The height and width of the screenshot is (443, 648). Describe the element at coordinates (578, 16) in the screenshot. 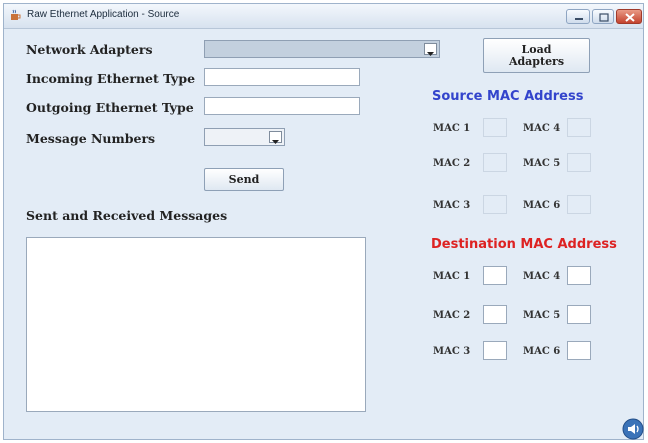

I see `minimize-button` at that location.